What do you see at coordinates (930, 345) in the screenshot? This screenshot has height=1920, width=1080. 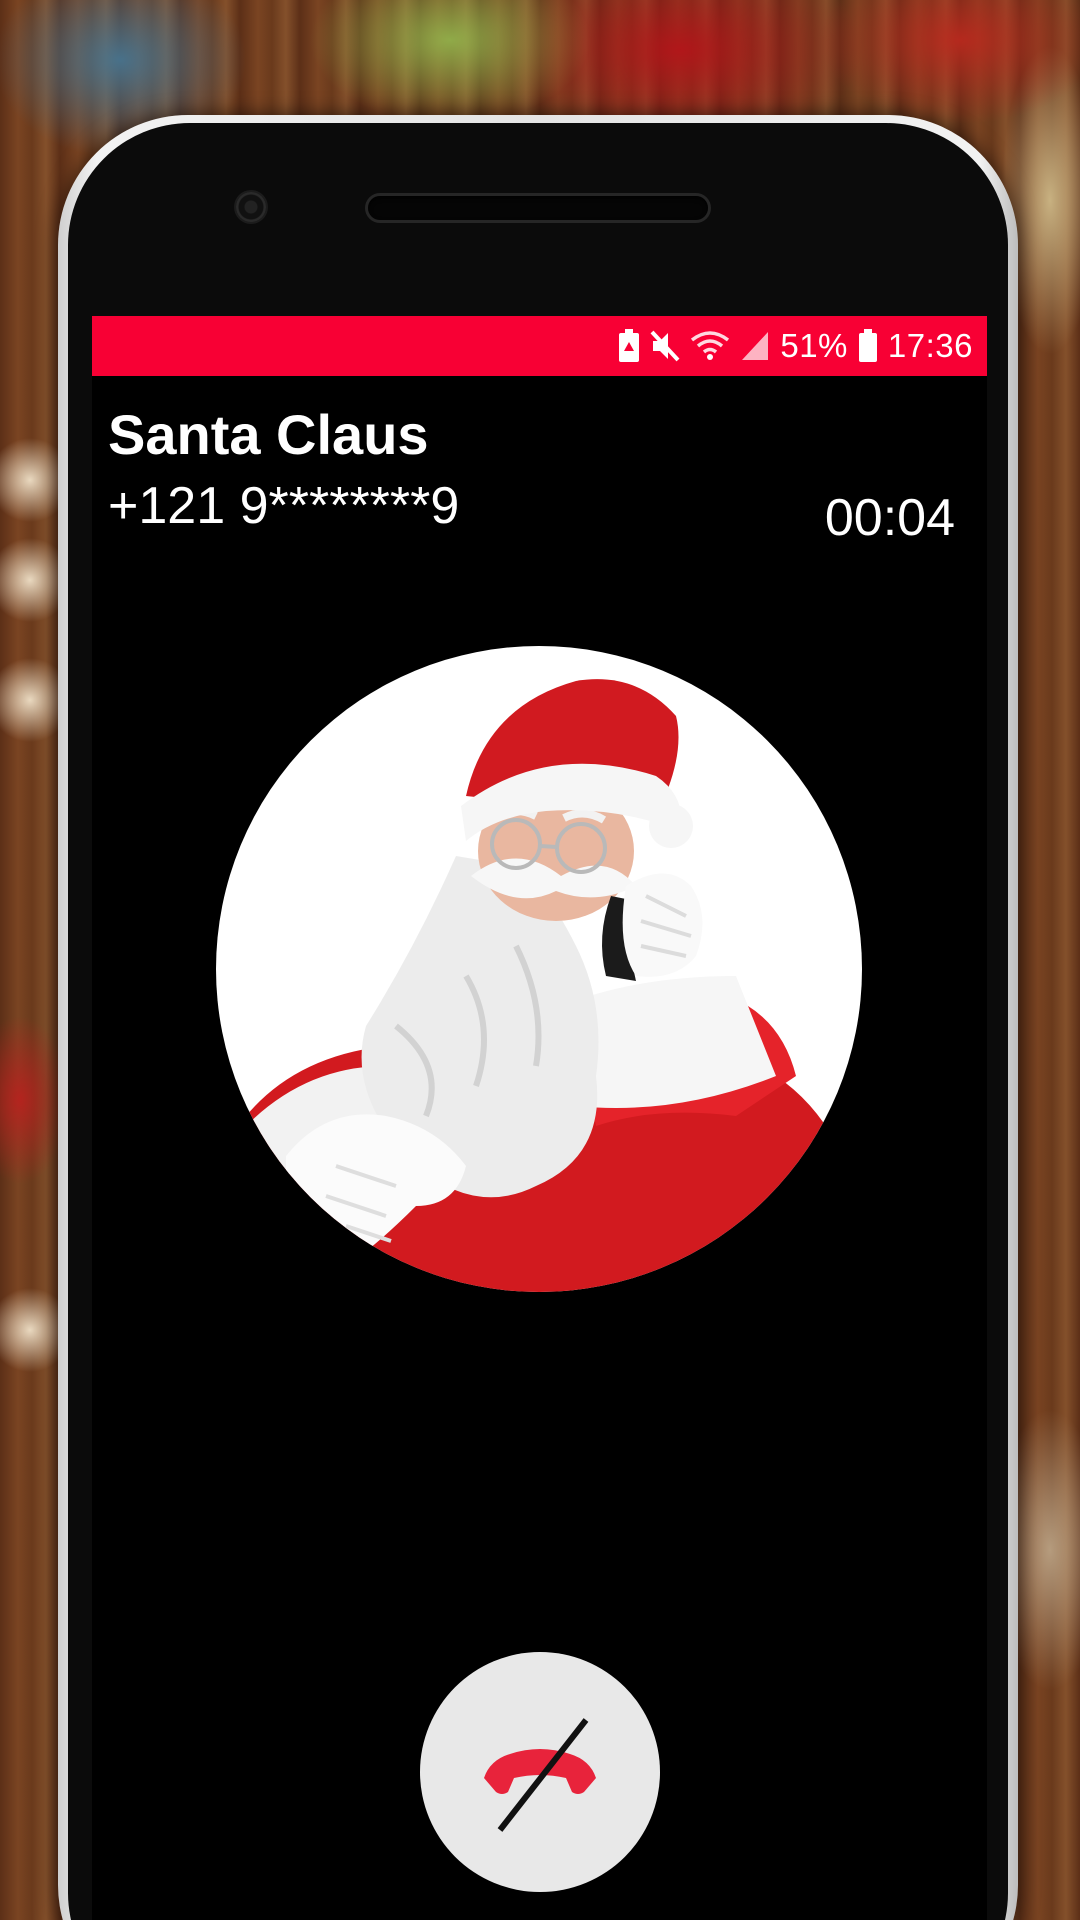 I see `clock: 17:36` at bounding box center [930, 345].